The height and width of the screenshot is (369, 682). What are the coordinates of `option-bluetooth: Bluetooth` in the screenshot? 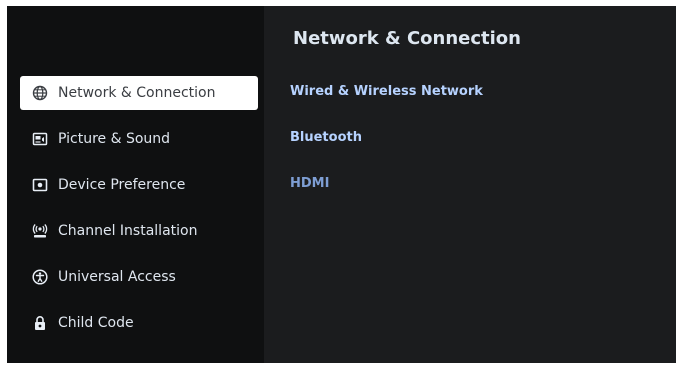 It's located at (326, 137).